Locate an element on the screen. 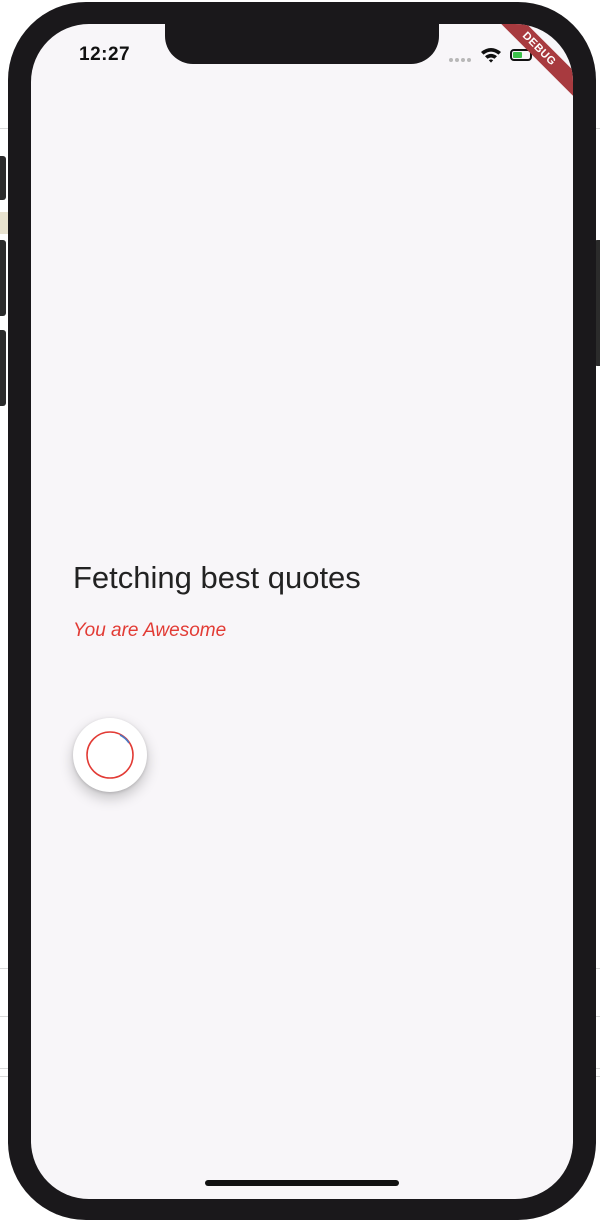  backdrop-strip is located at coordinates (4, 223).